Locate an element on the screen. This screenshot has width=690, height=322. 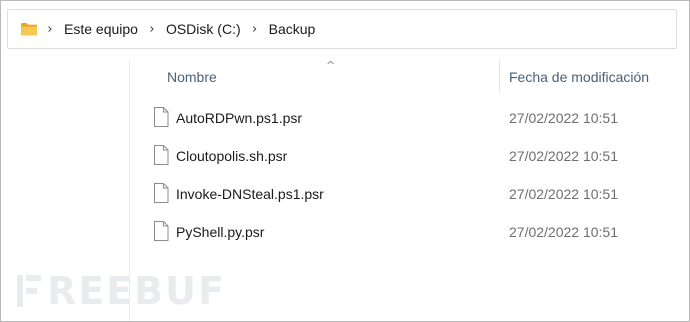
file-name: PyShell.py.psr is located at coordinates (220, 232).